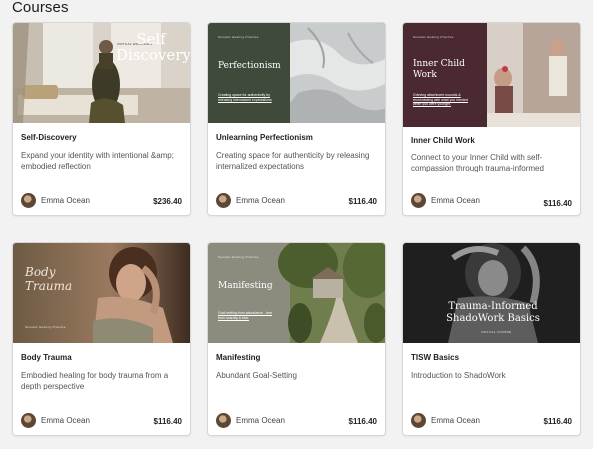  What do you see at coordinates (249, 66) in the screenshot?
I see `thumbnail-title: Perfectionism` at bounding box center [249, 66].